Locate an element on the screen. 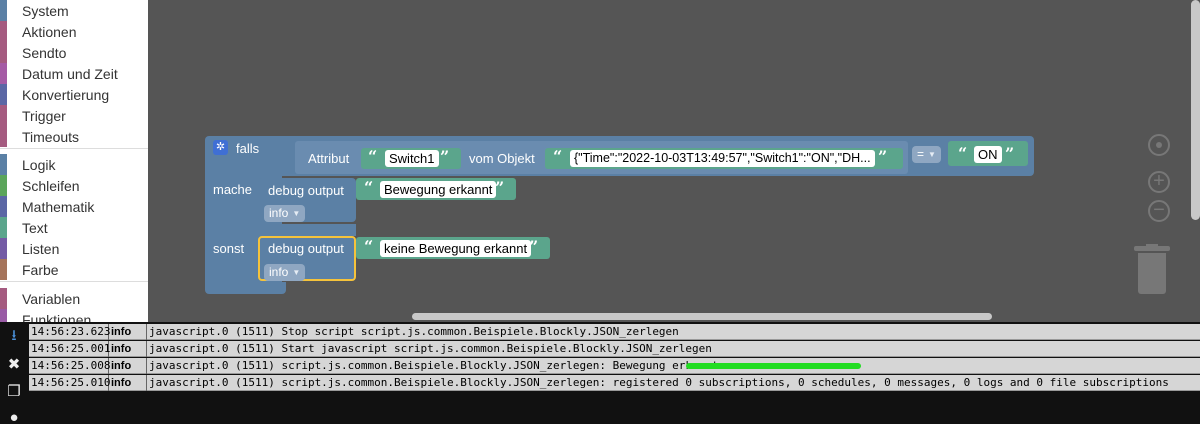 The height and width of the screenshot is (424, 1200). toolbox-category-text: Text is located at coordinates (74, 227).